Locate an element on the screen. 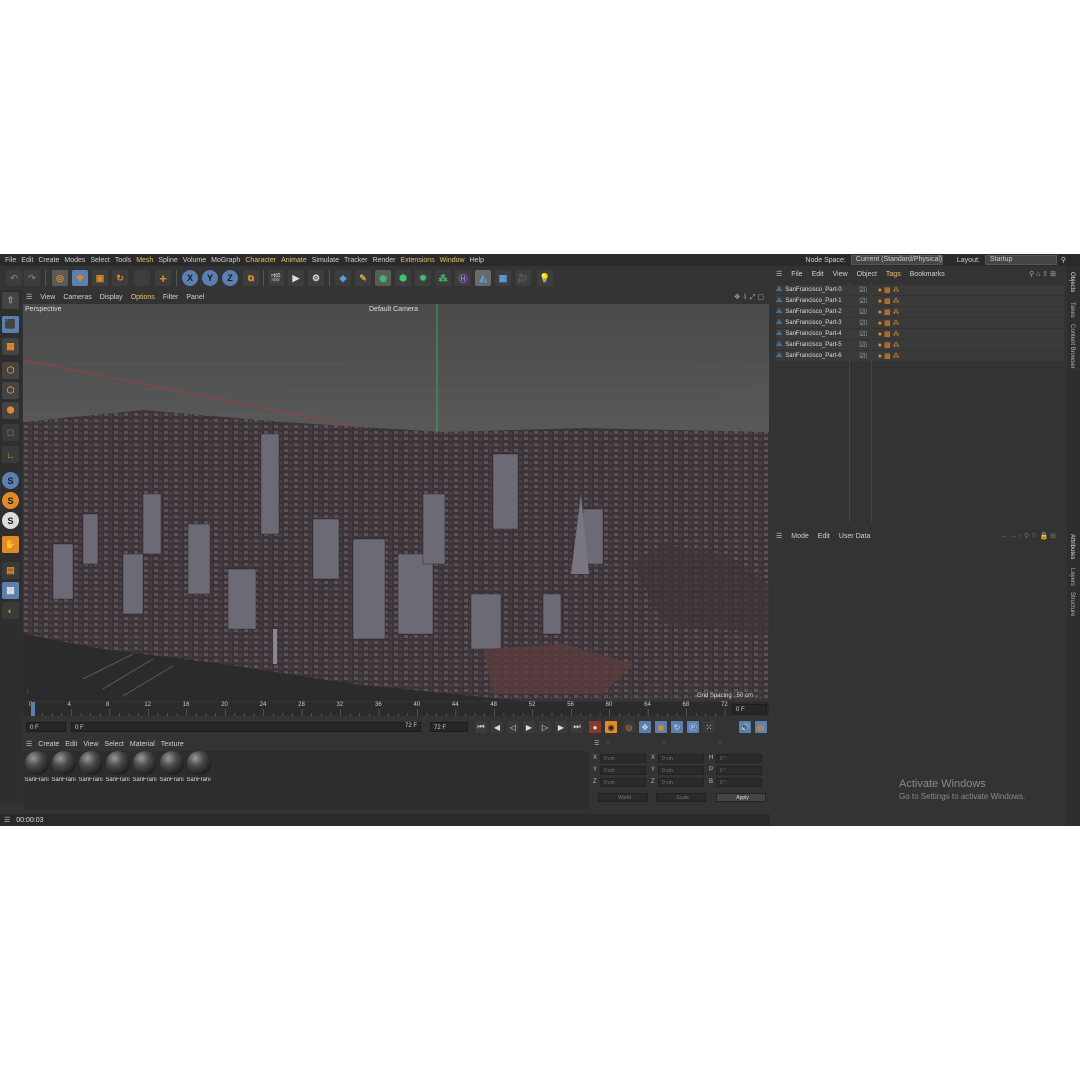 This screenshot has width=1080, height=1080. redo-icon: ↷ is located at coordinates (32, 278).